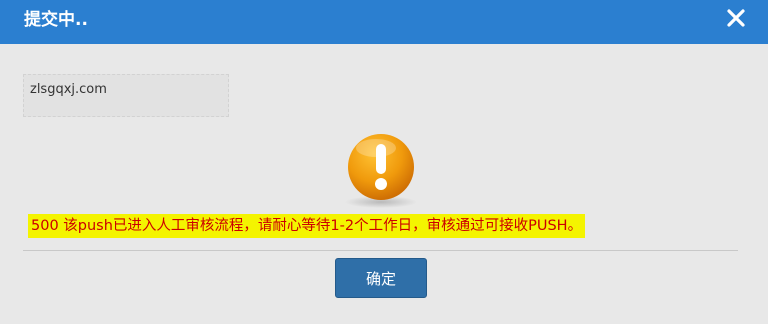 The image size is (768, 324). What do you see at coordinates (56, 20) in the screenshot?
I see `dialog-title: 提交中..` at bounding box center [56, 20].